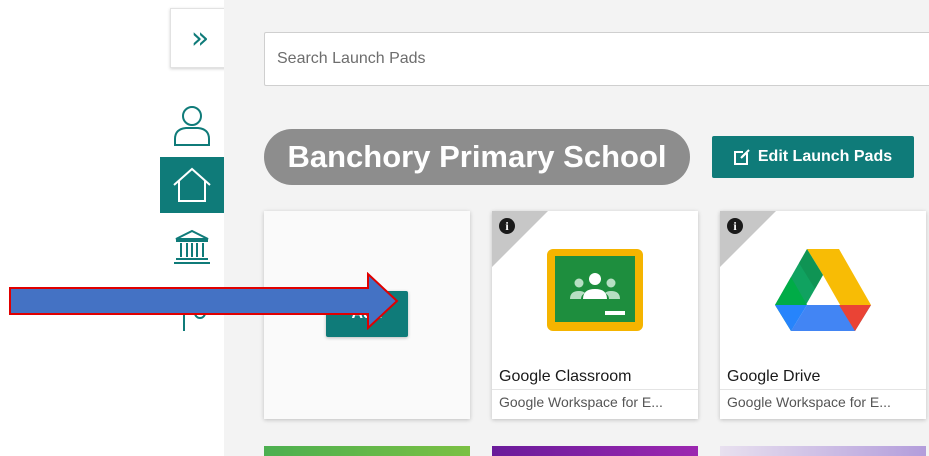 The height and width of the screenshot is (456, 929). I want to click on home-icon, so click(192, 184).